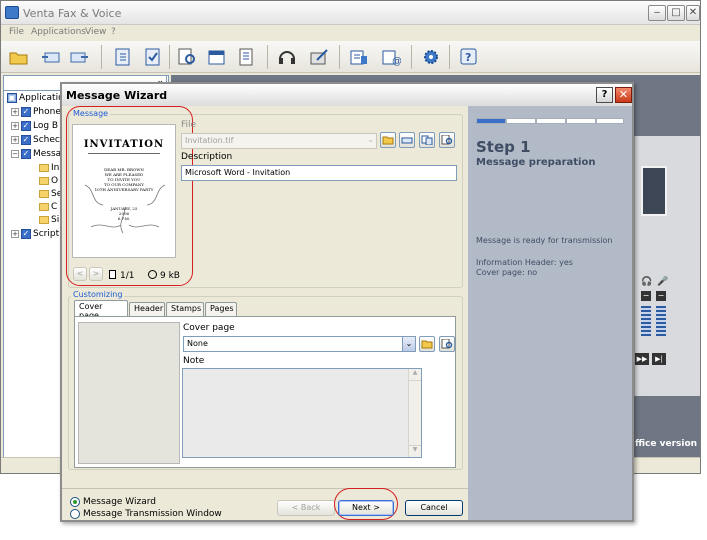 The image size is (707, 540). I want to click on radio-message-wizard, so click(75, 502).